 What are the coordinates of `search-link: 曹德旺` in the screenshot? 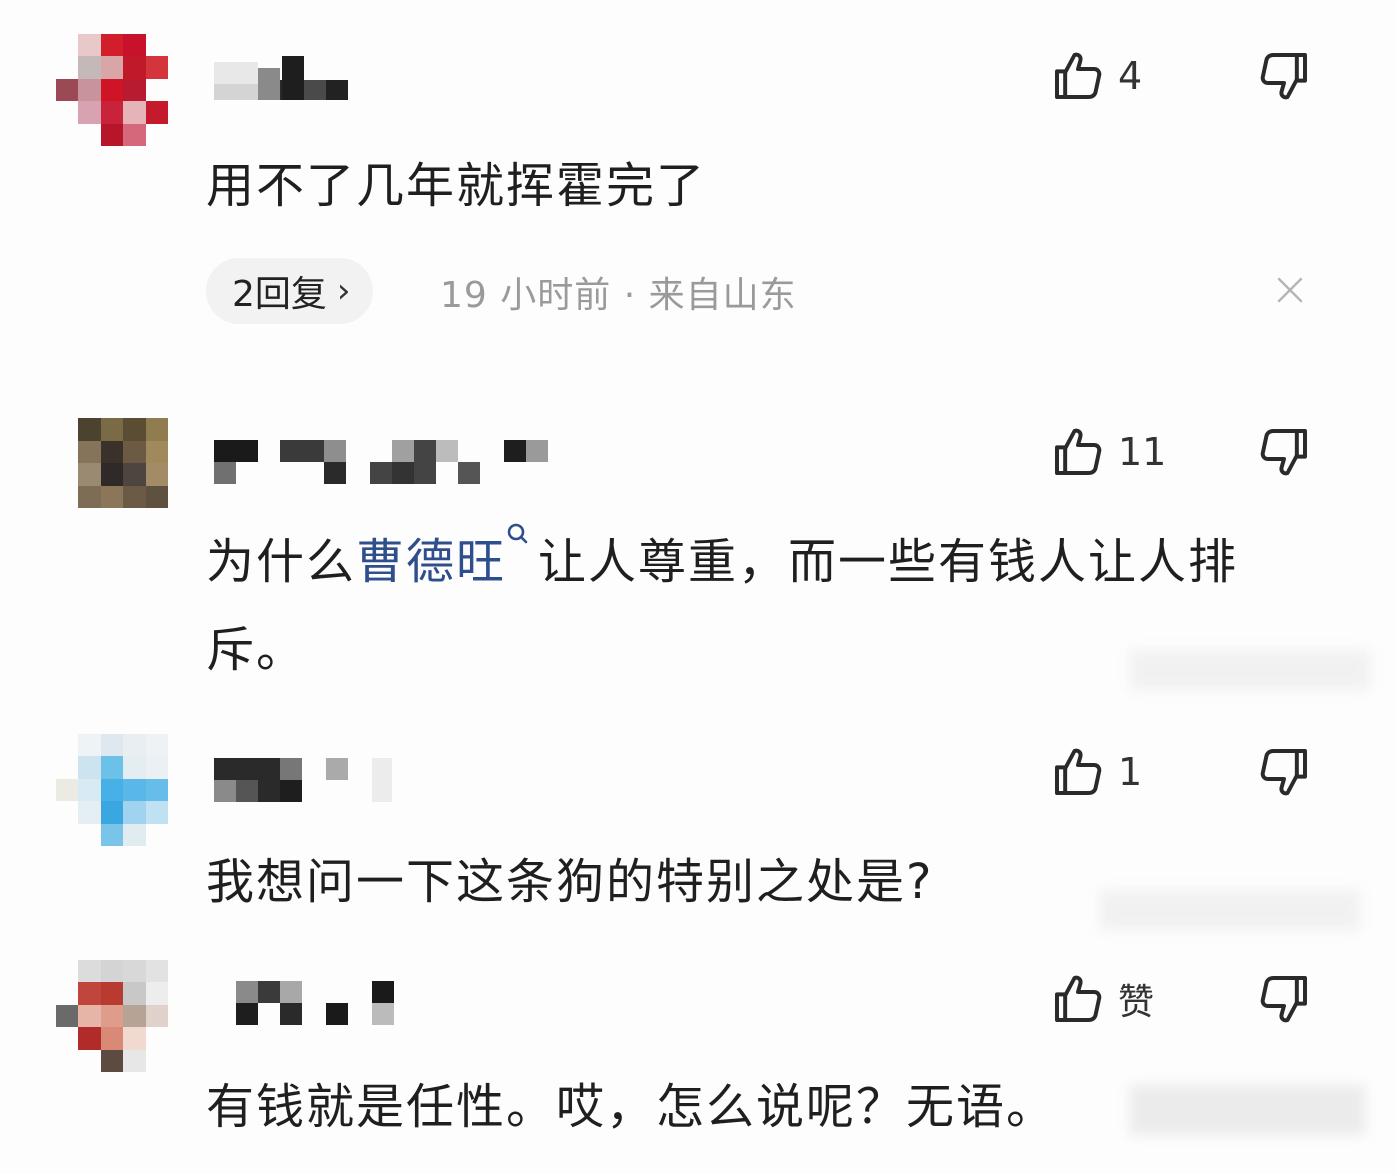 It's located at (431, 562).